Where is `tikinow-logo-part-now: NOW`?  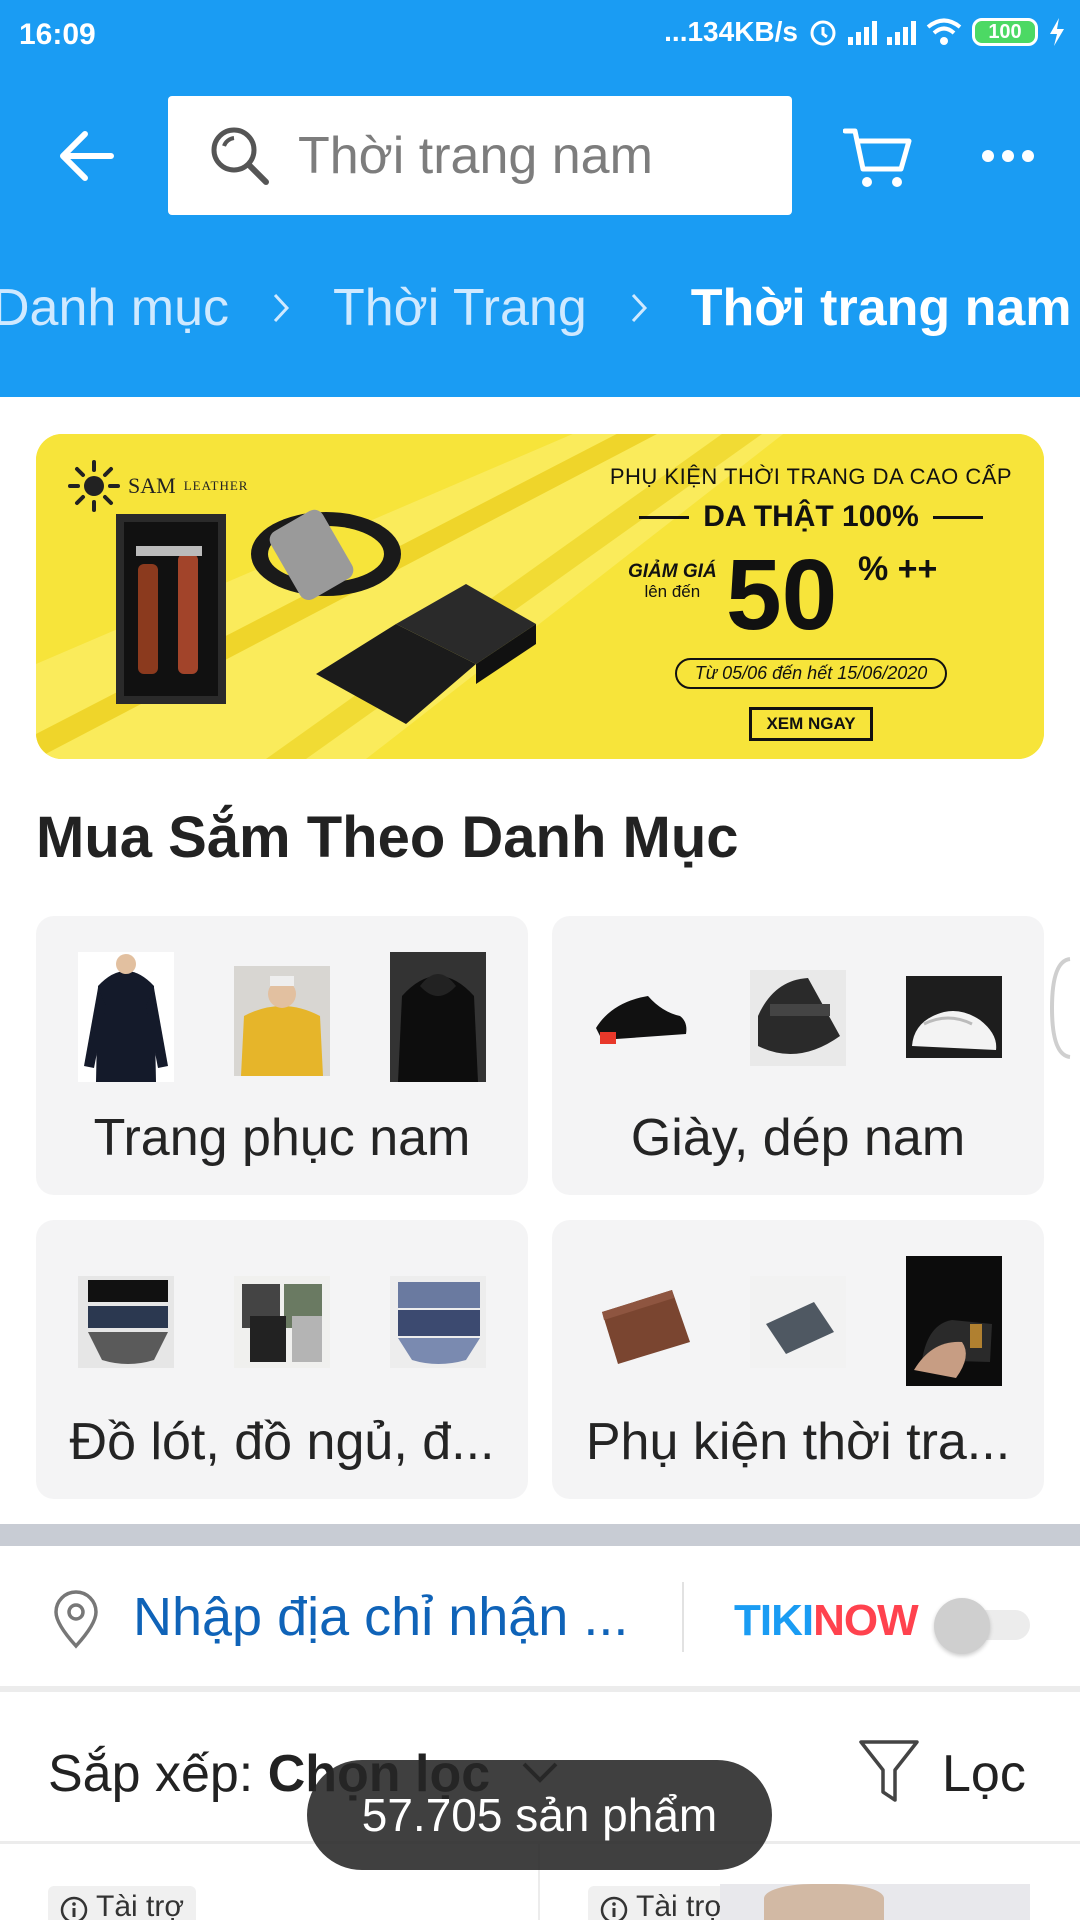
tikinow-logo-part-now: NOW is located at coordinates (866, 1620).